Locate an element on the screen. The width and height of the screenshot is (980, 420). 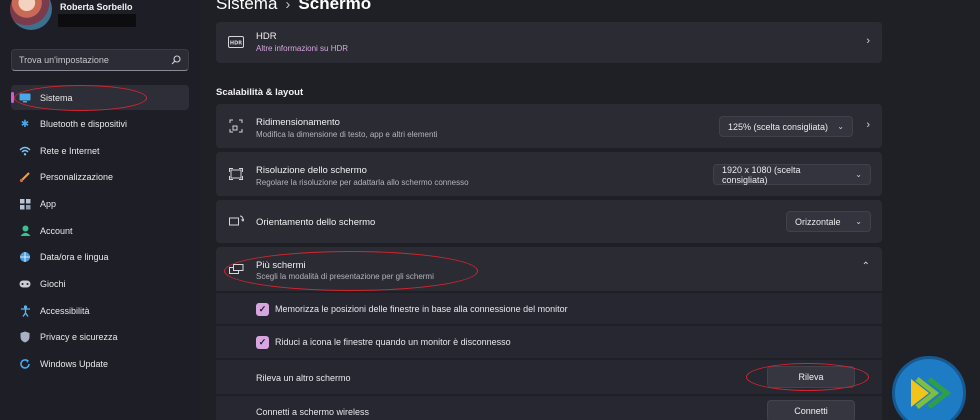
wireless-label: Connetti a schermo wireless is located at coordinates (313, 412).